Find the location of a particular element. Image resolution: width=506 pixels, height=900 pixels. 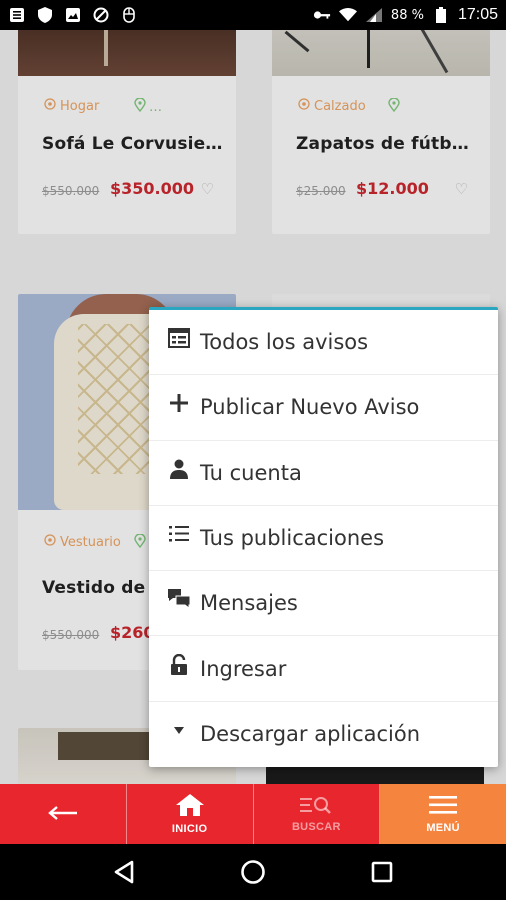

menu-item-label: Ingresar is located at coordinates (243, 668).